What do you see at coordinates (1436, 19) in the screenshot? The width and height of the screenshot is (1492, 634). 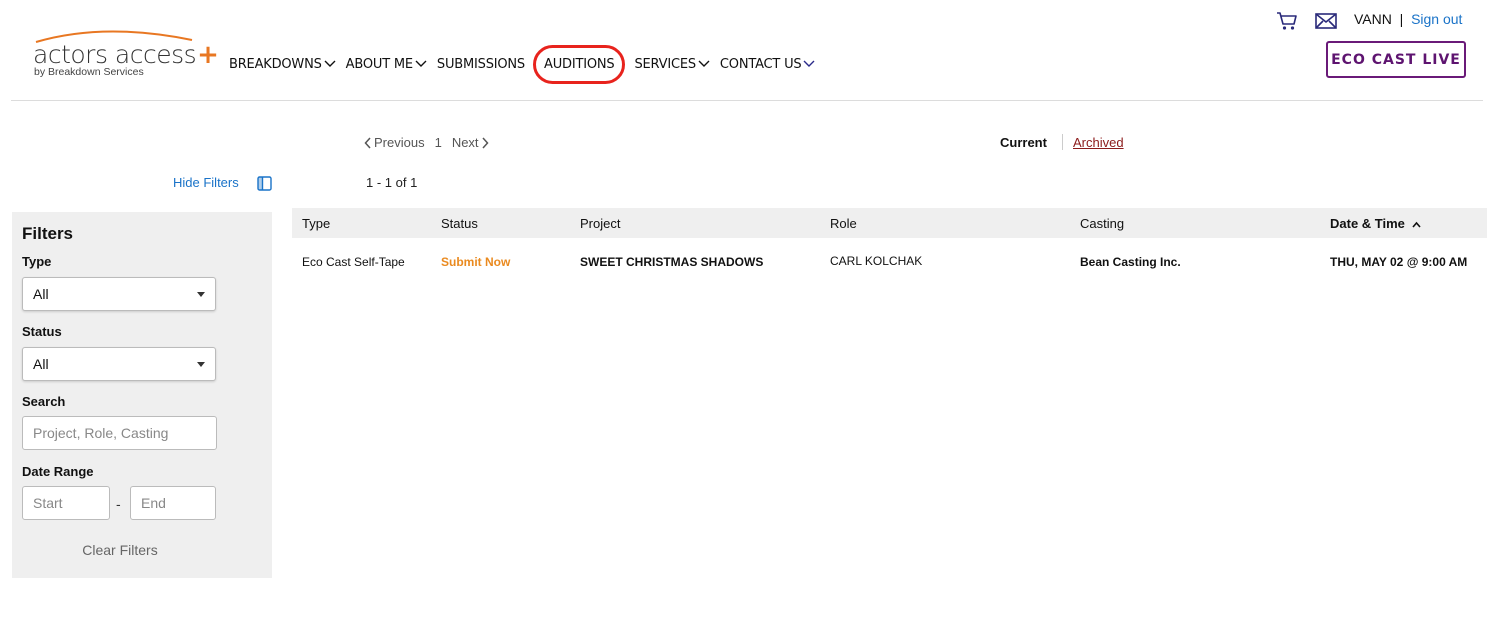 I see `sign-out-link: Sign out` at bounding box center [1436, 19].